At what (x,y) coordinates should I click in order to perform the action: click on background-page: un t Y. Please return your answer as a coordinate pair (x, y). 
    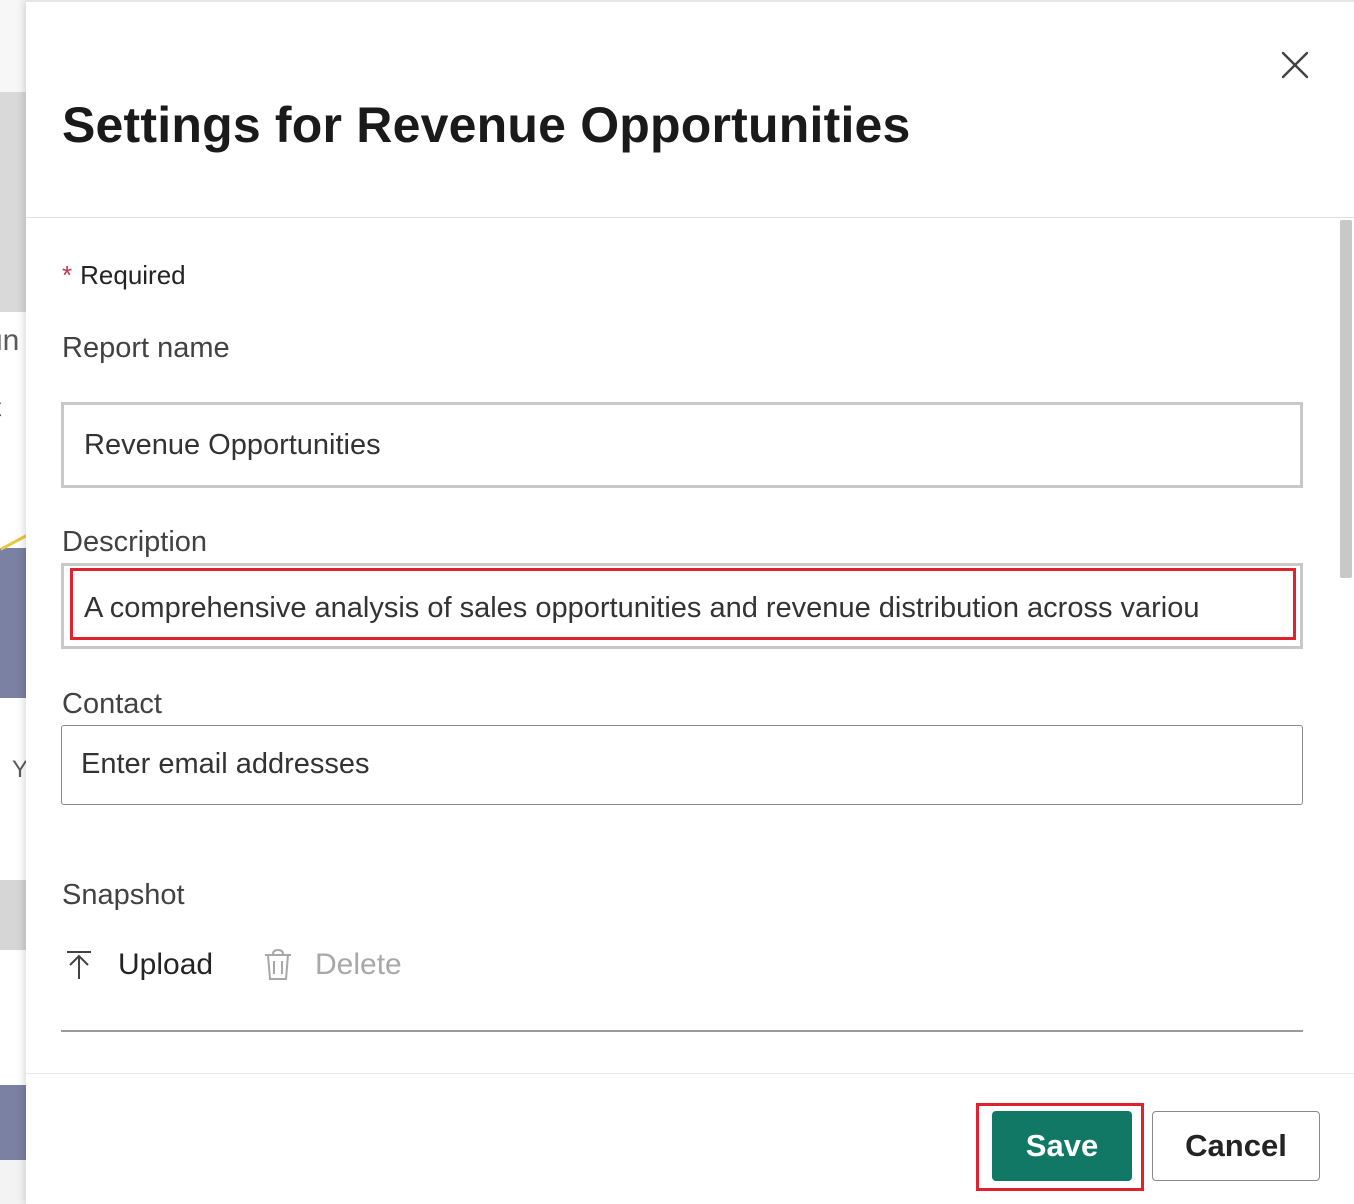
    Looking at the image, I should click on (13, 602).